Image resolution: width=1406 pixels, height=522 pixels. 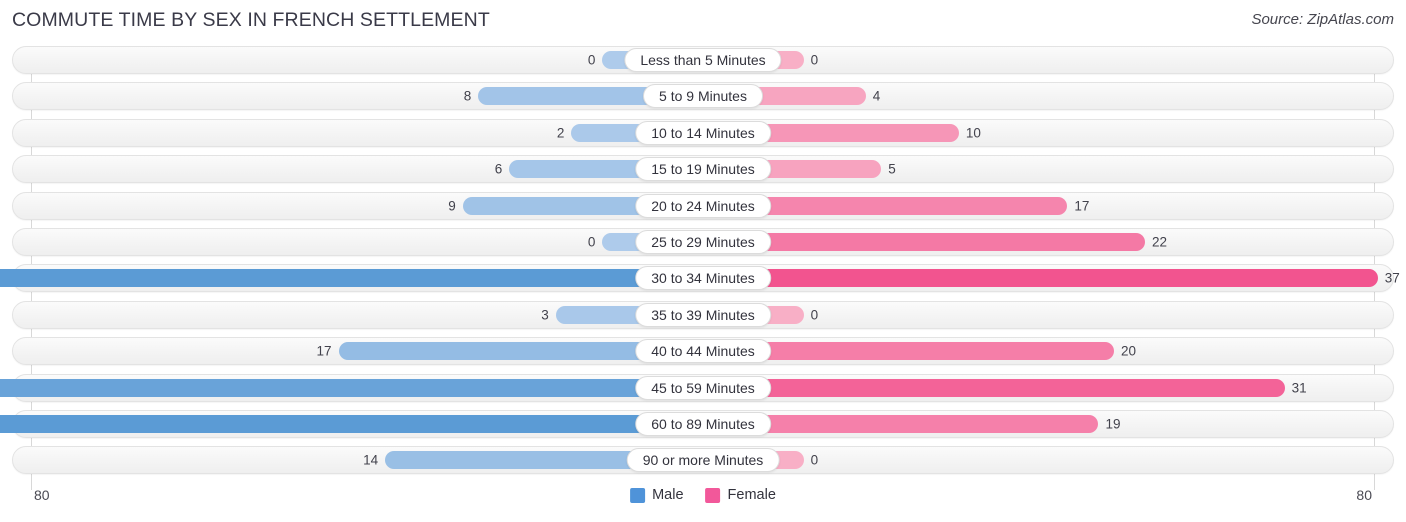 What do you see at coordinates (1051, 278) in the screenshot?
I see `bar-female: 37` at bounding box center [1051, 278].